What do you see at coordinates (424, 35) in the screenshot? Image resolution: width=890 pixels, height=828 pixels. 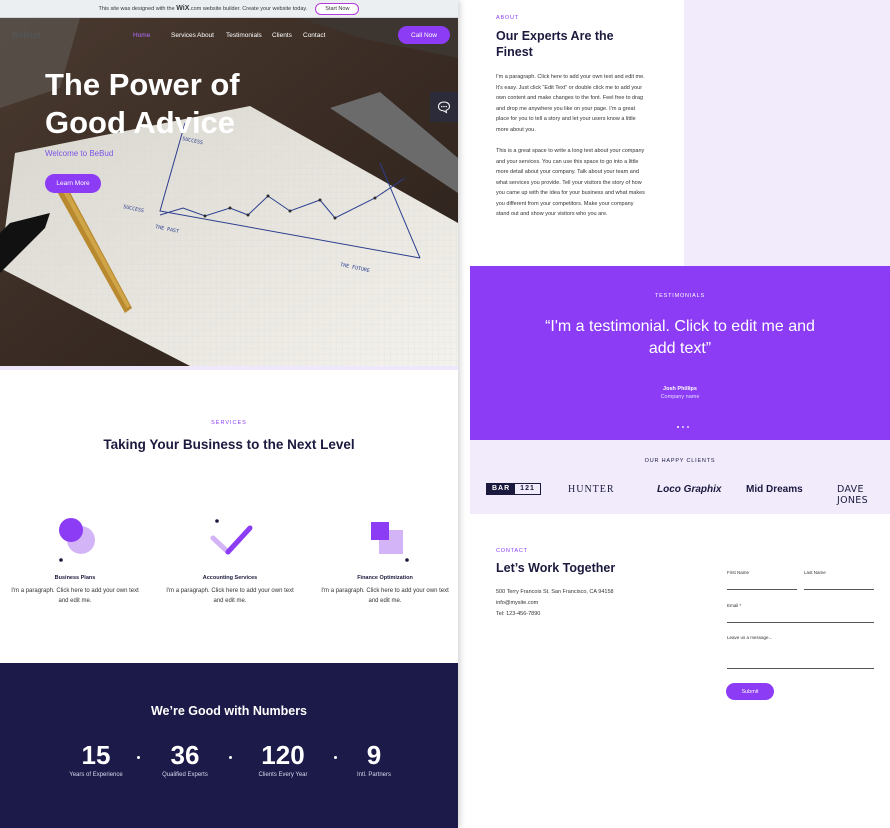 I see `call-now-button: Call Now` at bounding box center [424, 35].